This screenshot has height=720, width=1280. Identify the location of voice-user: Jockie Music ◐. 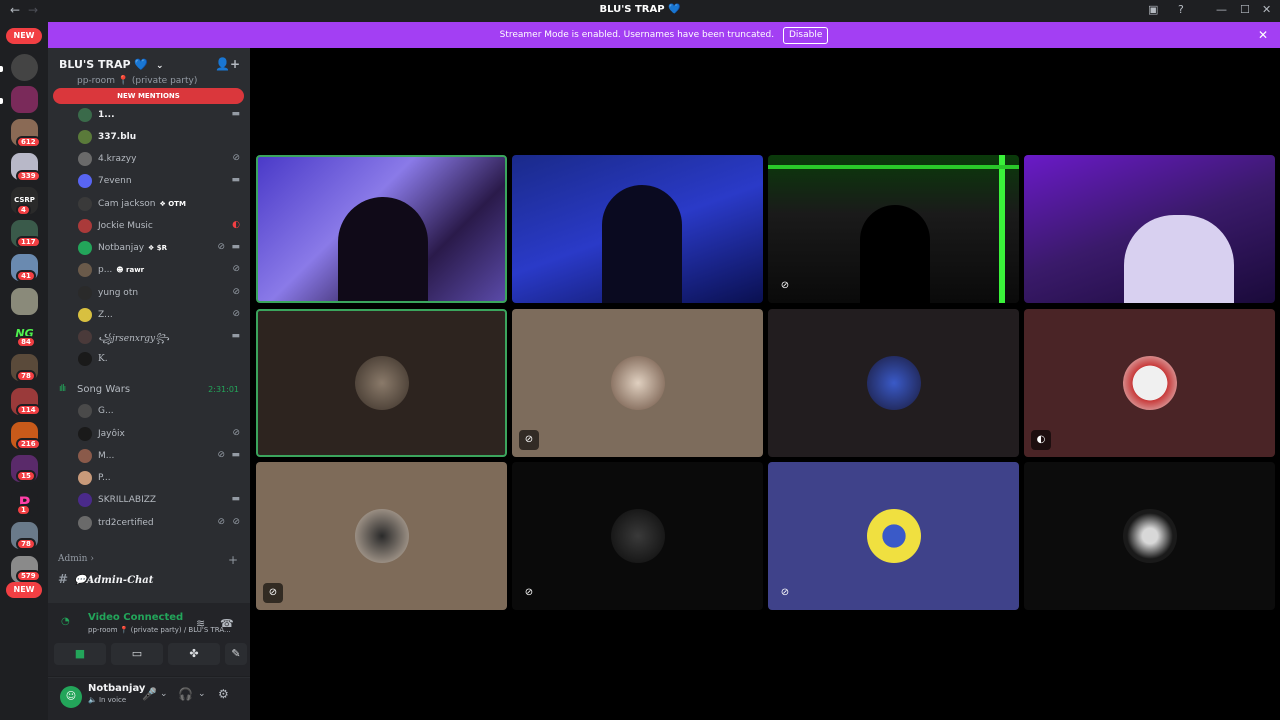
(160, 226).